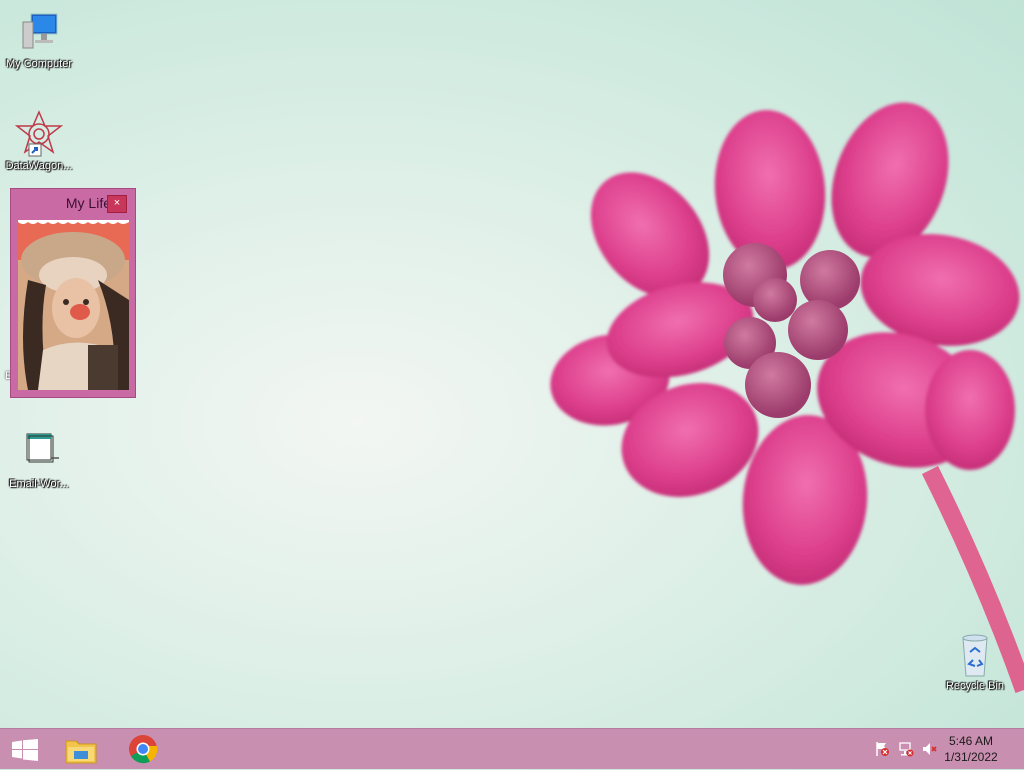 Image resolution: width=1024 pixels, height=770 pixels. Describe the element at coordinates (971, 757) in the screenshot. I see `clock-date: 1/31/2022` at that location.